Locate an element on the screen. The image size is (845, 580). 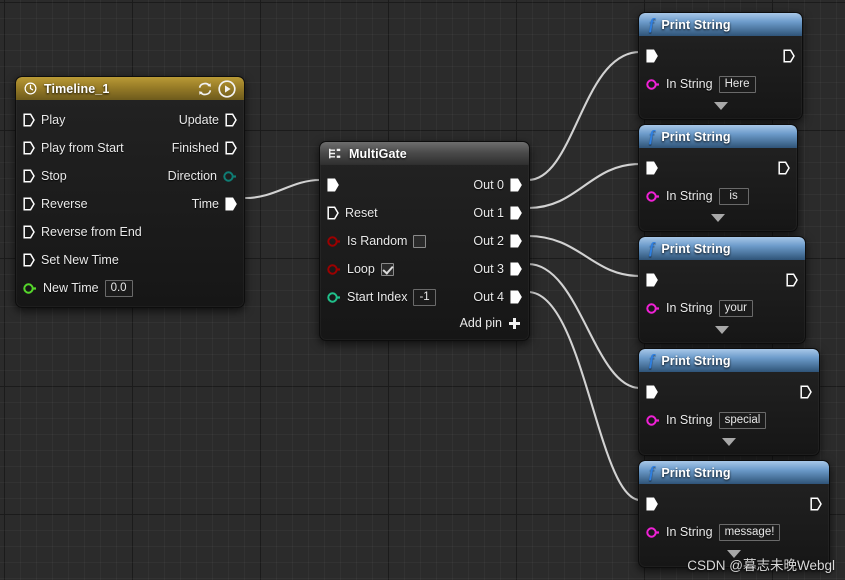
chevron-down-icon is located at coordinates (722, 330).